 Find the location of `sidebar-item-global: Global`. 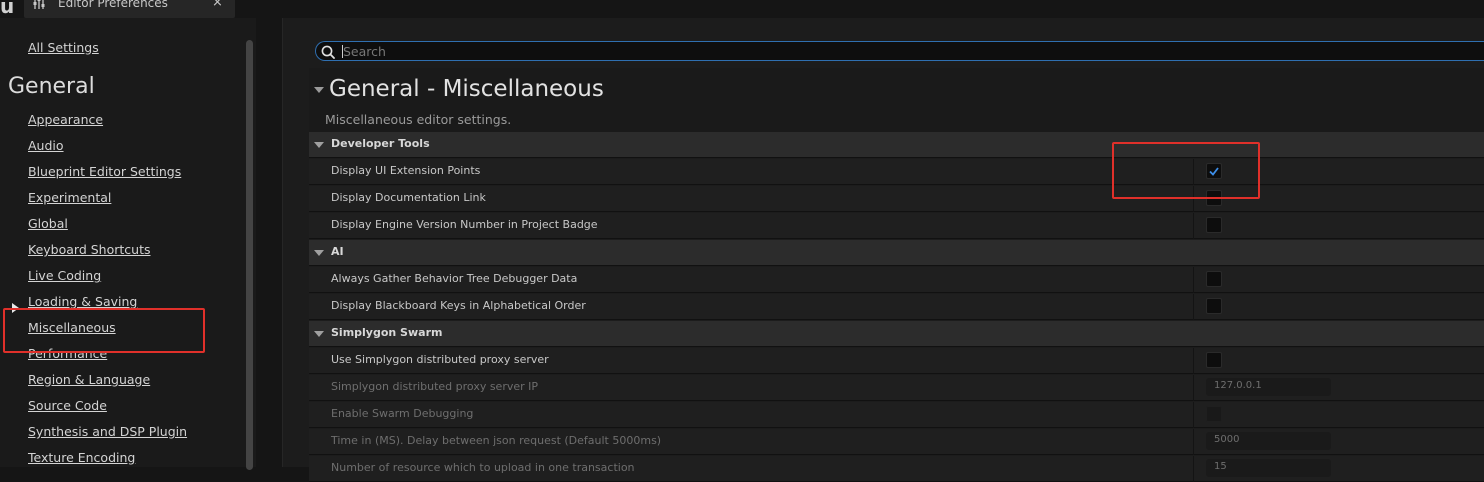

sidebar-item-global: Global is located at coordinates (48, 224).